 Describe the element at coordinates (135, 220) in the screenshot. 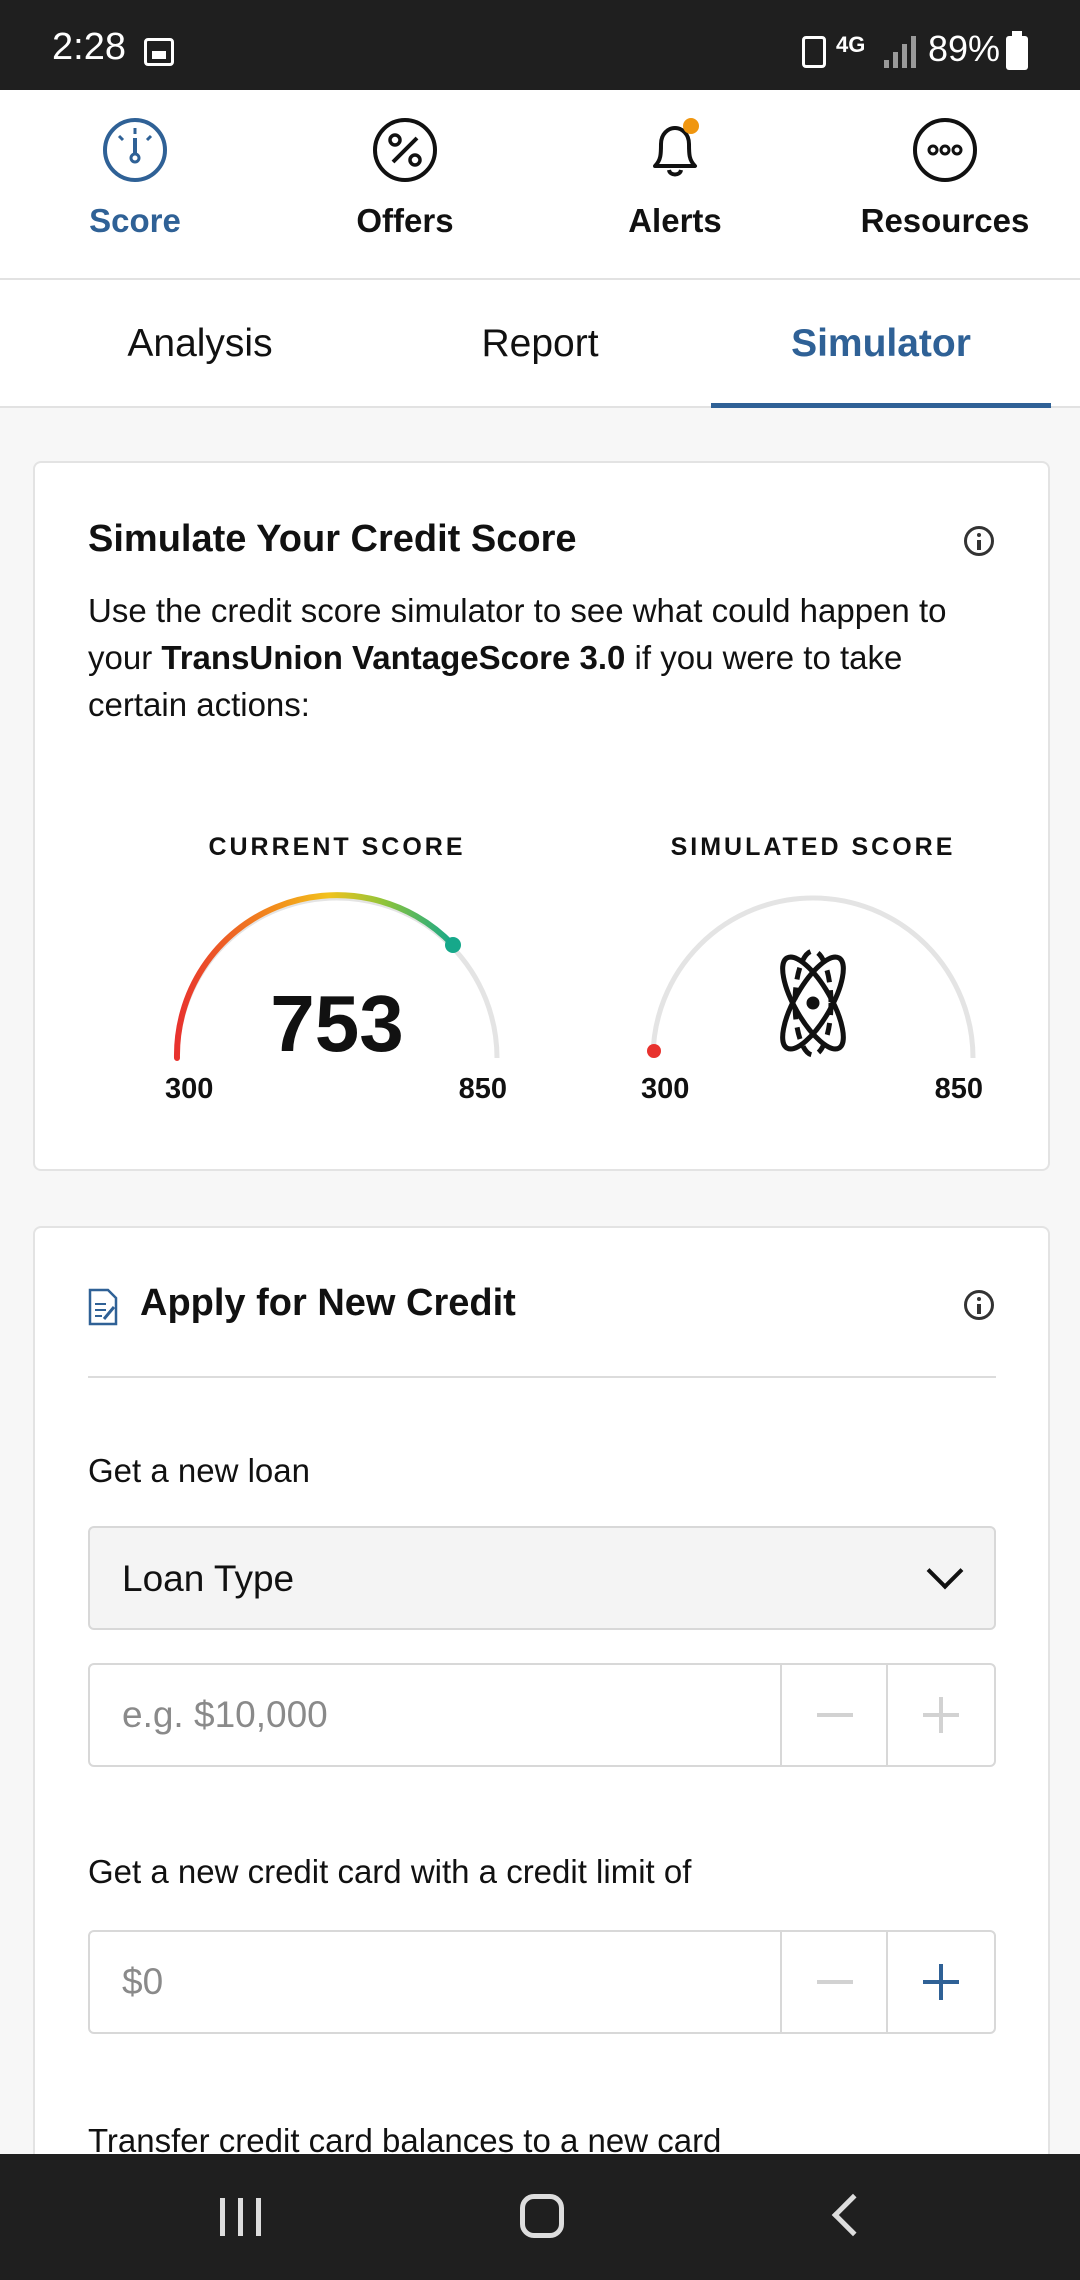

I see `nav-score-label: Score` at that location.